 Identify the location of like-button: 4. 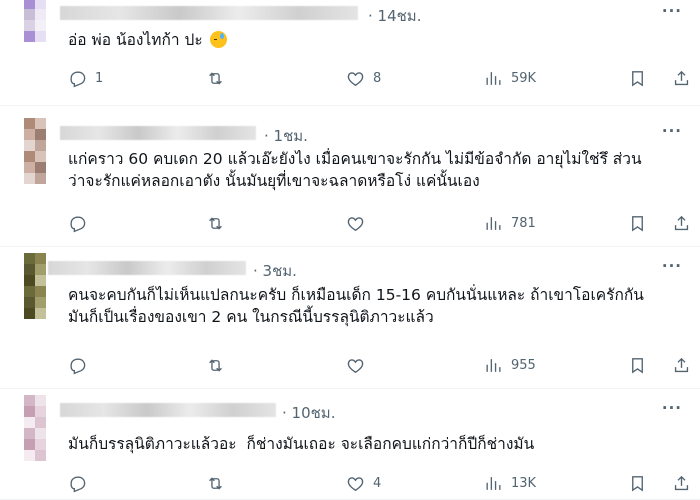
(363, 483).